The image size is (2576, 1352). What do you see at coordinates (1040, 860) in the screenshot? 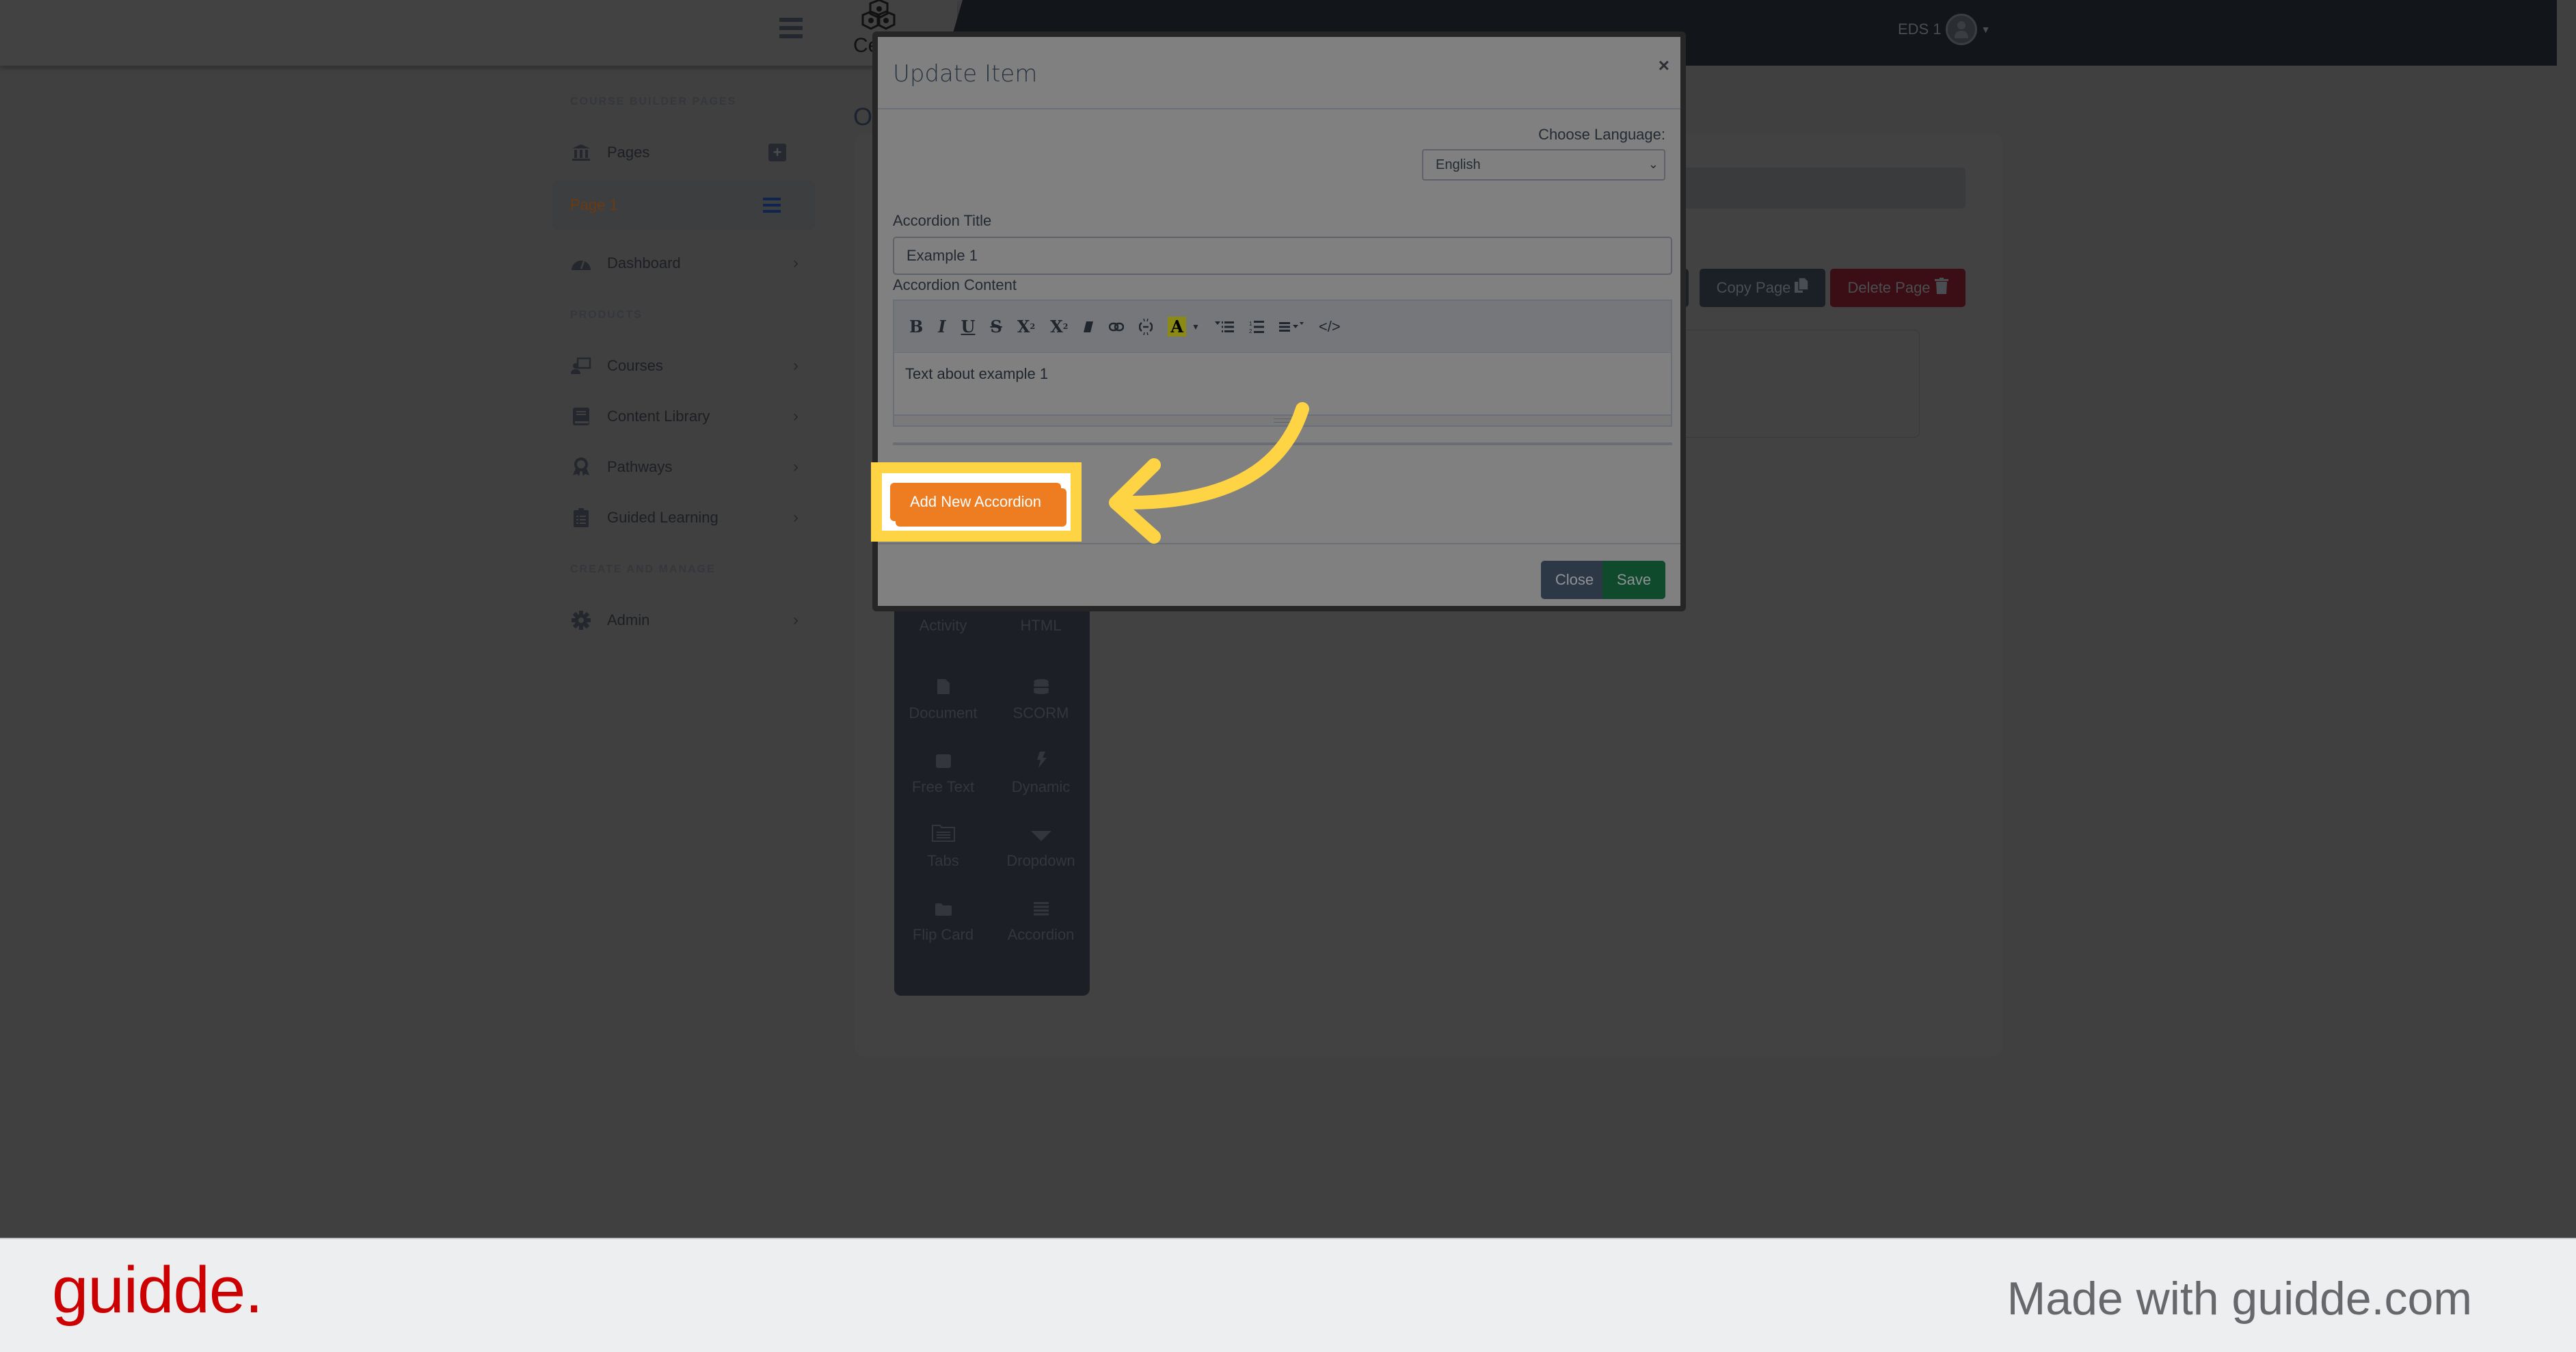
I see `palette-item-label: Dropdown` at bounding box center [1040, 860].